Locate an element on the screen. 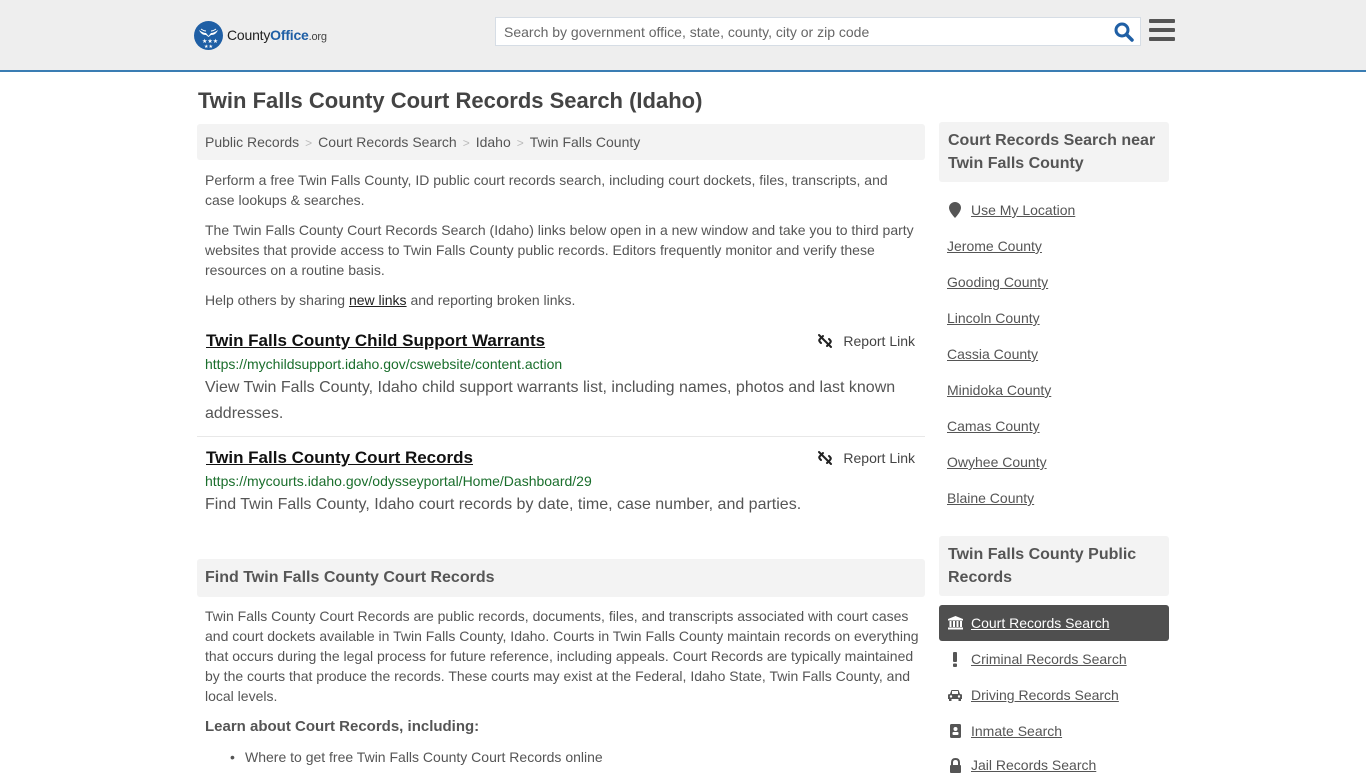 Image resolution: width=1366 pixels, height=773 pixels. breadcrumb-public-records: Public Records is located at coordinates (252, 142).